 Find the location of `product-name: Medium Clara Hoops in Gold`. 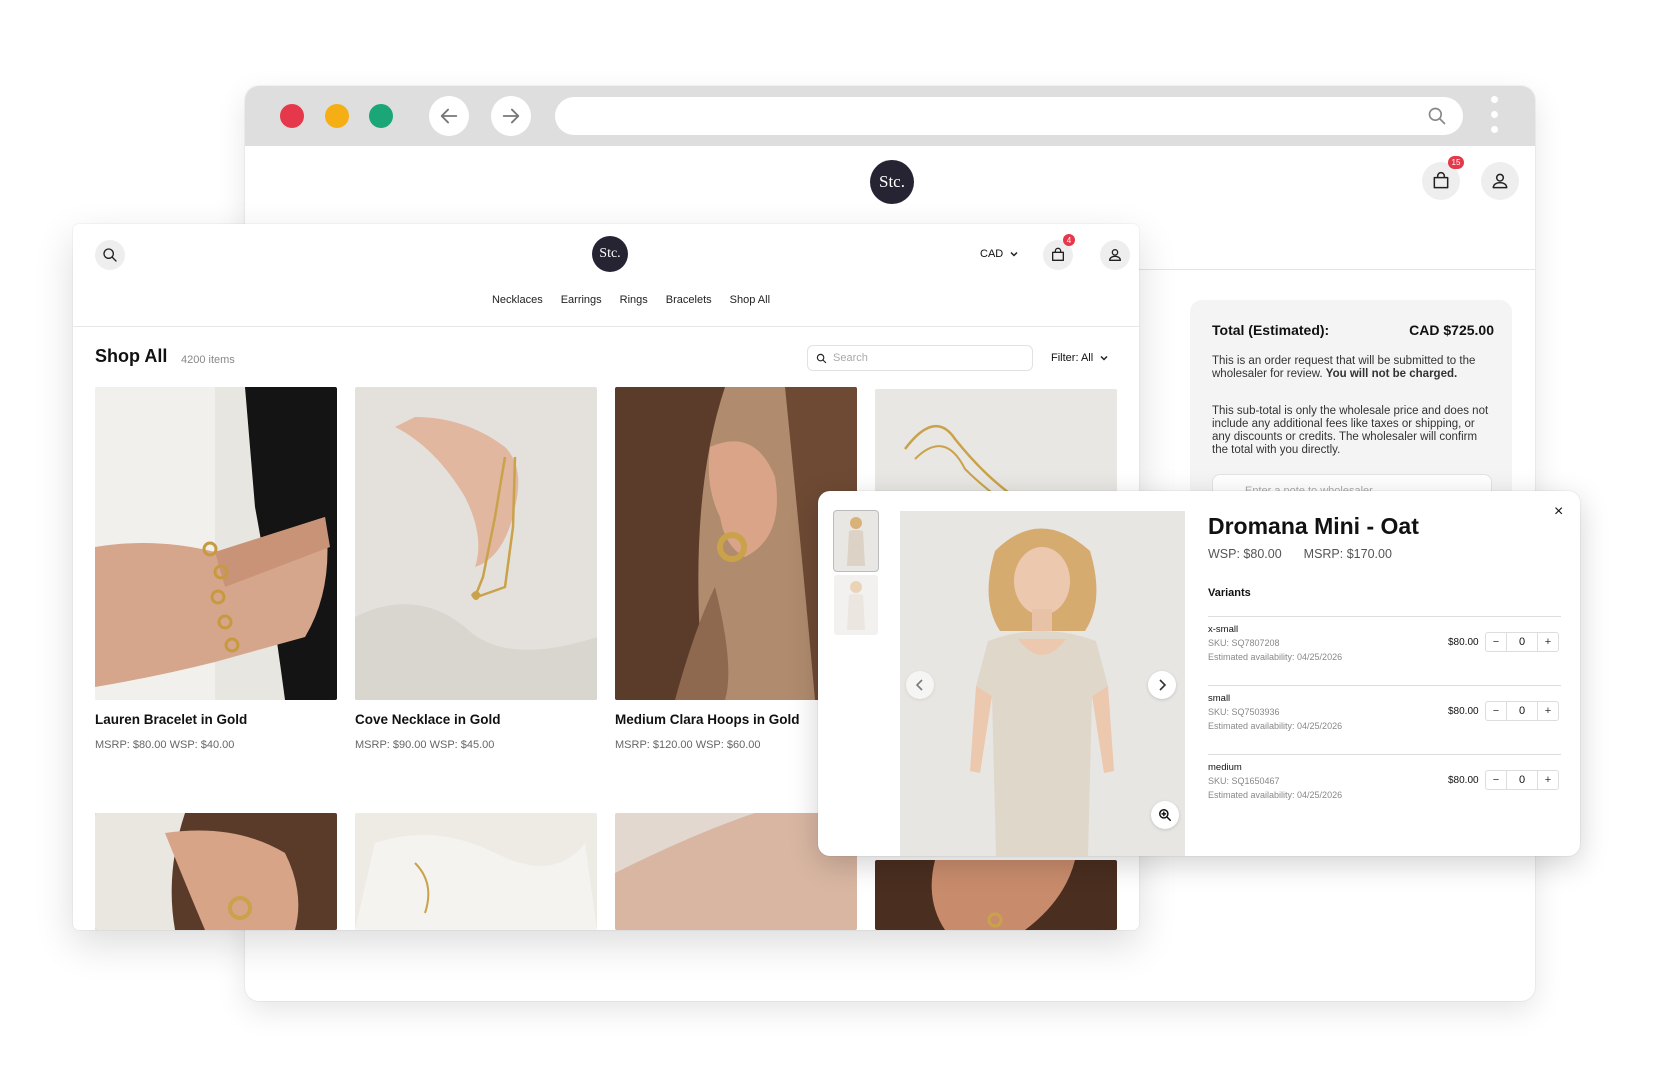

product-name: Medium Clara Hoops in Gold is located at coordinates (707, 719).